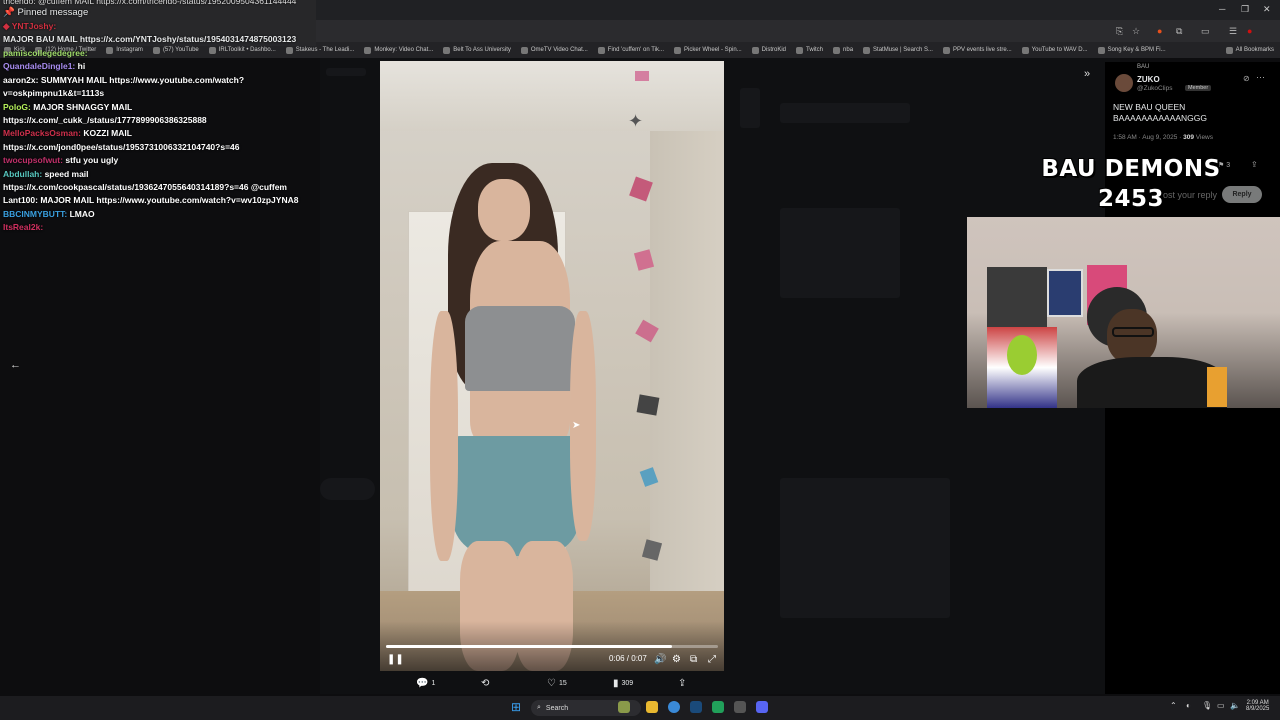 The height and width of the screenshot is (720, 1280). What do you see at coordinates (22, 174) in the screenshot?
I see `chat-username: Abdullah:` at bounding box center [22, 174].